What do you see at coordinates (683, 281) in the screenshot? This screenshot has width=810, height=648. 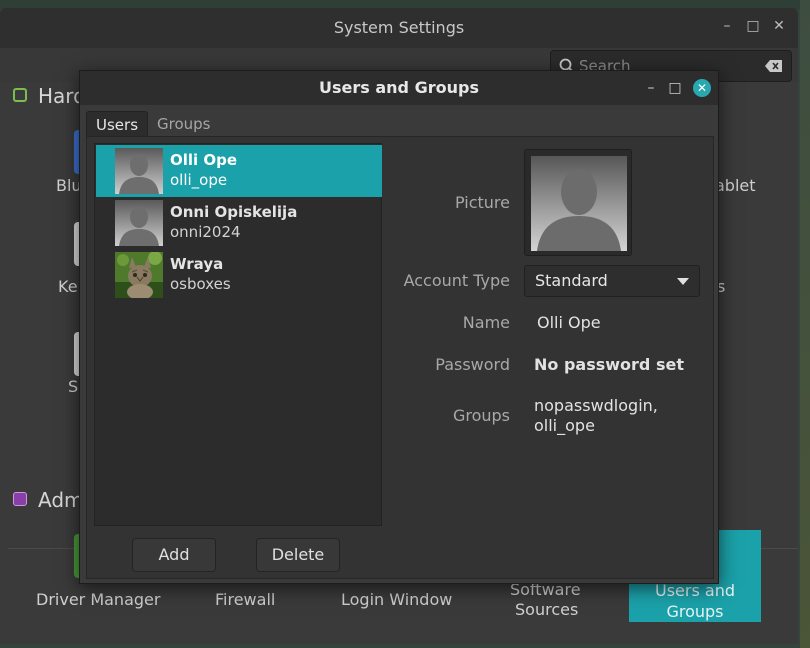 I see `chevron-down-icon` at bounding box center [683, 281].